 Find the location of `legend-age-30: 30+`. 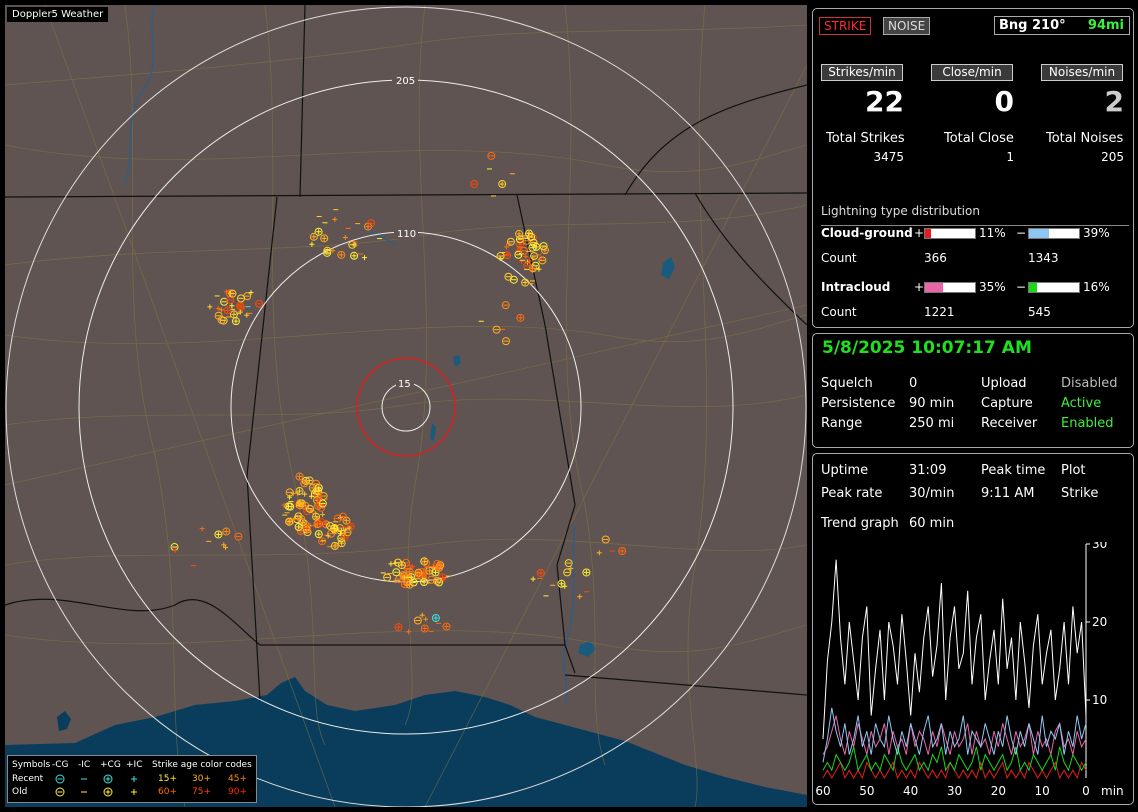

legend-age-30: 30+ is located at coordinates (201, 779).